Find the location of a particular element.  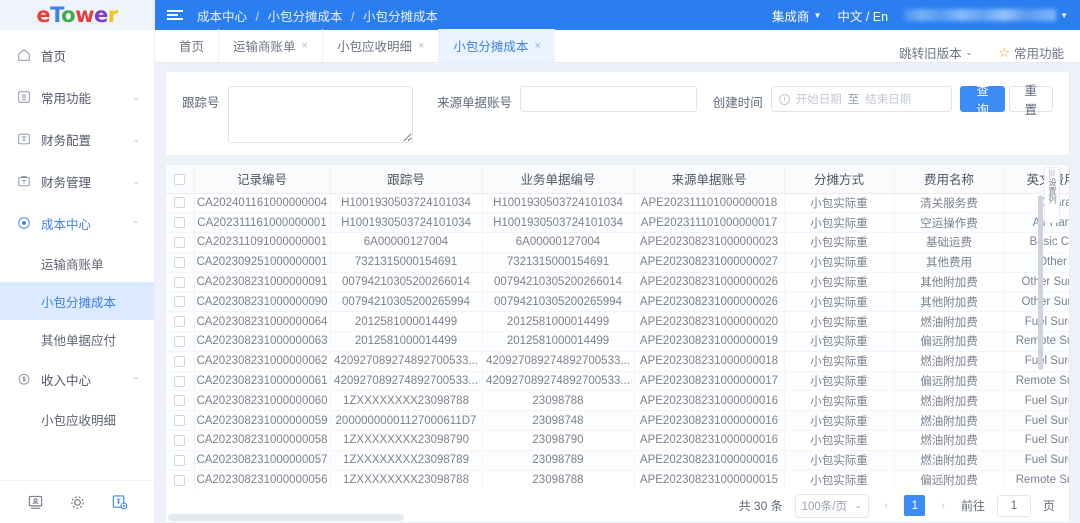

cell-tracking-no: 20000000001127000611D7 is located at coordinates (406, 421).